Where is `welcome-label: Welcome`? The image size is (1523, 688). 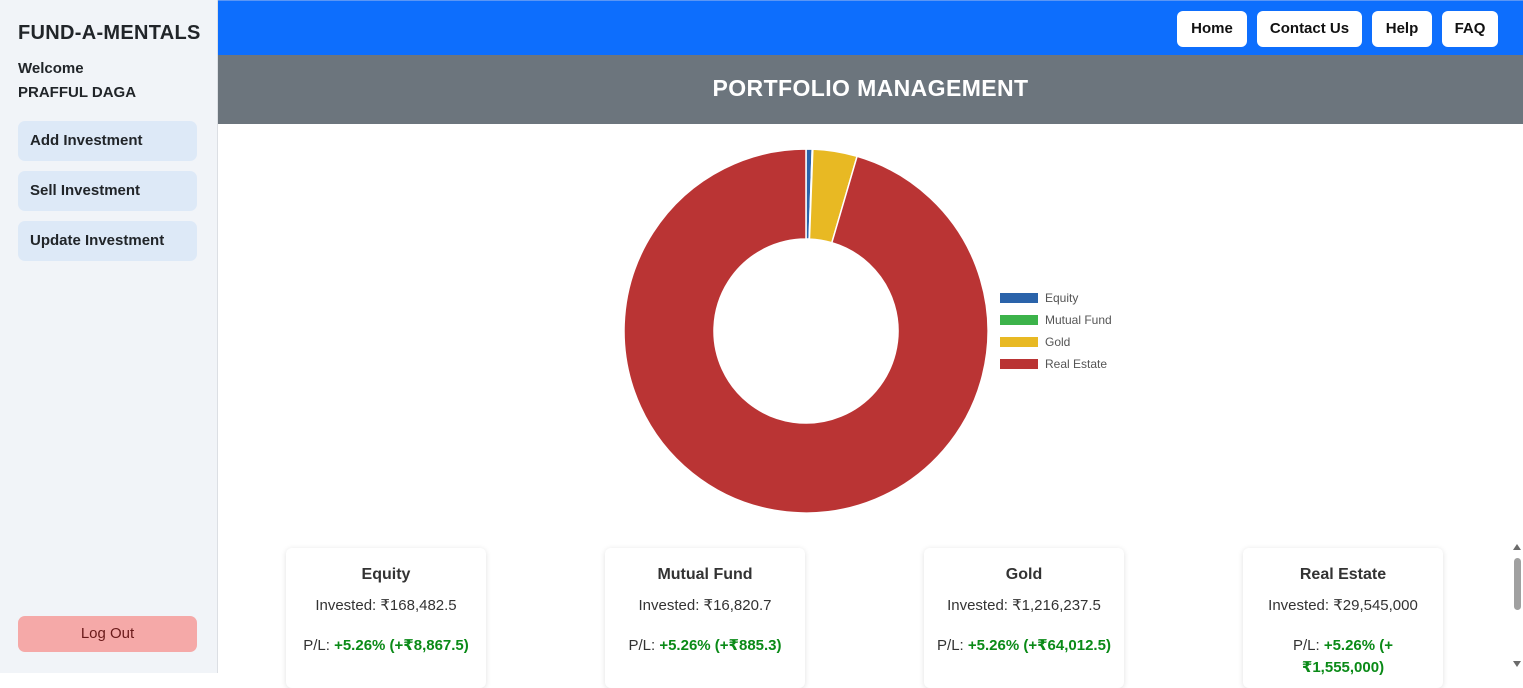
welcome-label: Welcome is located at coordinates (51, 68).